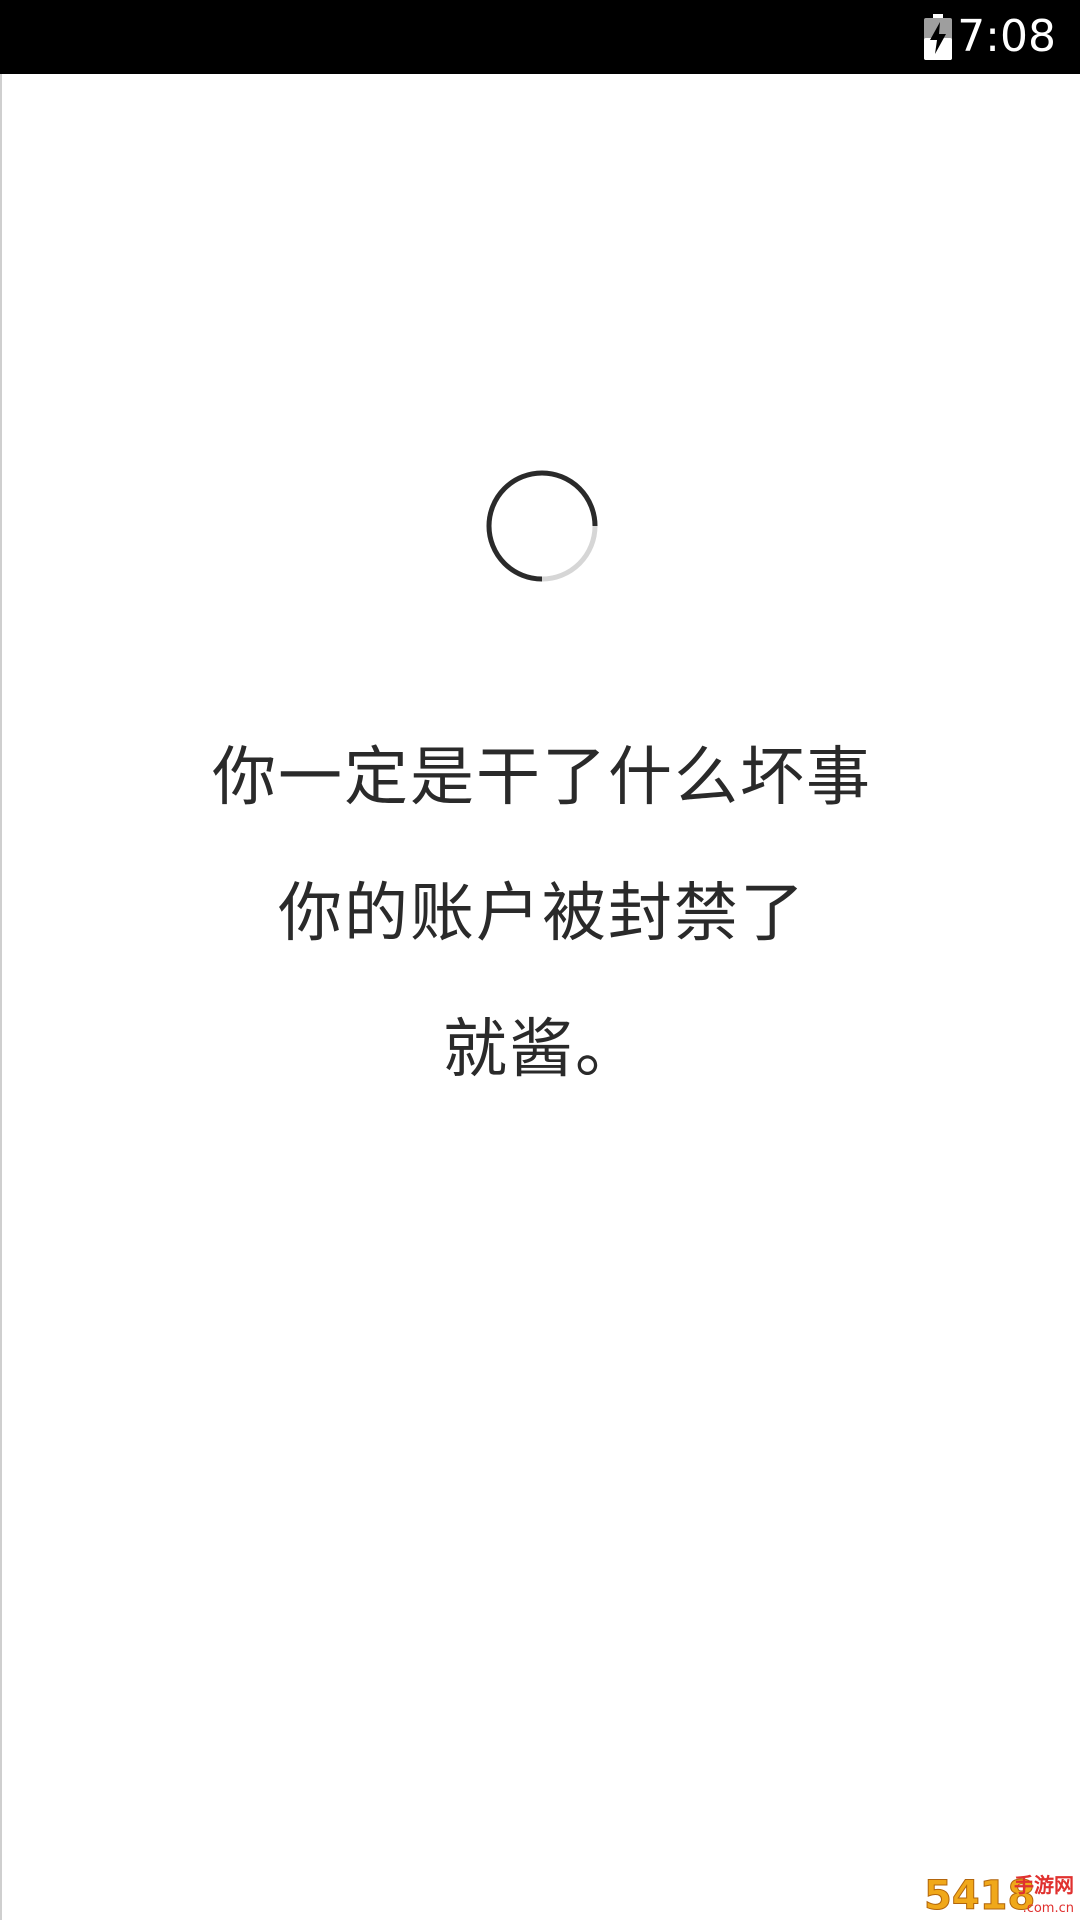 The image size is (1080, 1920). Describe the element at coordinates (540, 37) in the screenshot. I see `status-bar: 7:08` at that location.